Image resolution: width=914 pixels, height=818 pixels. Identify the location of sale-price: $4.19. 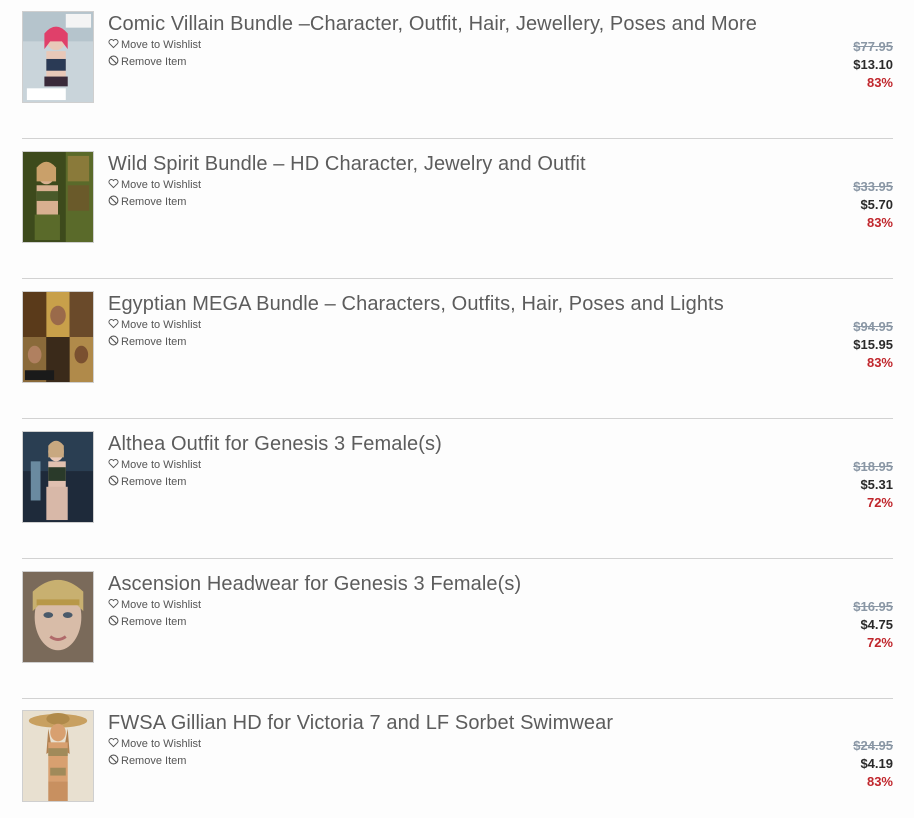
(876, 763).